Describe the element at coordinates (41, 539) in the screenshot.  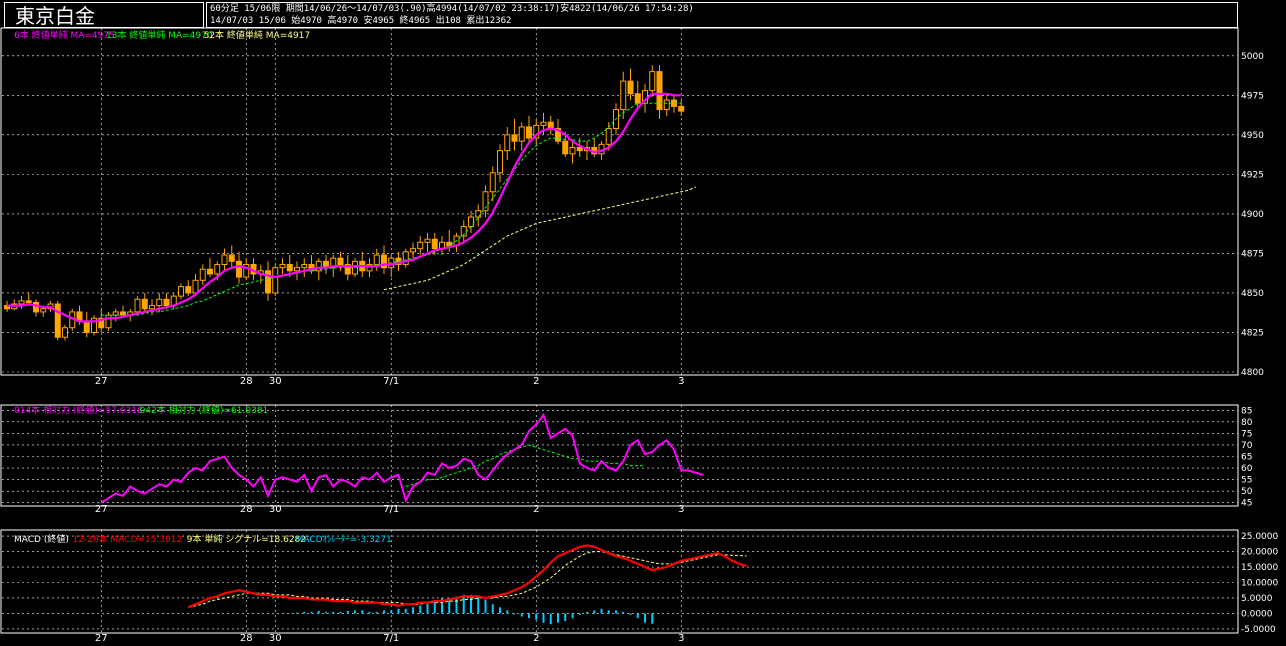
I see `legend-item: MACD (終値)` at that location.